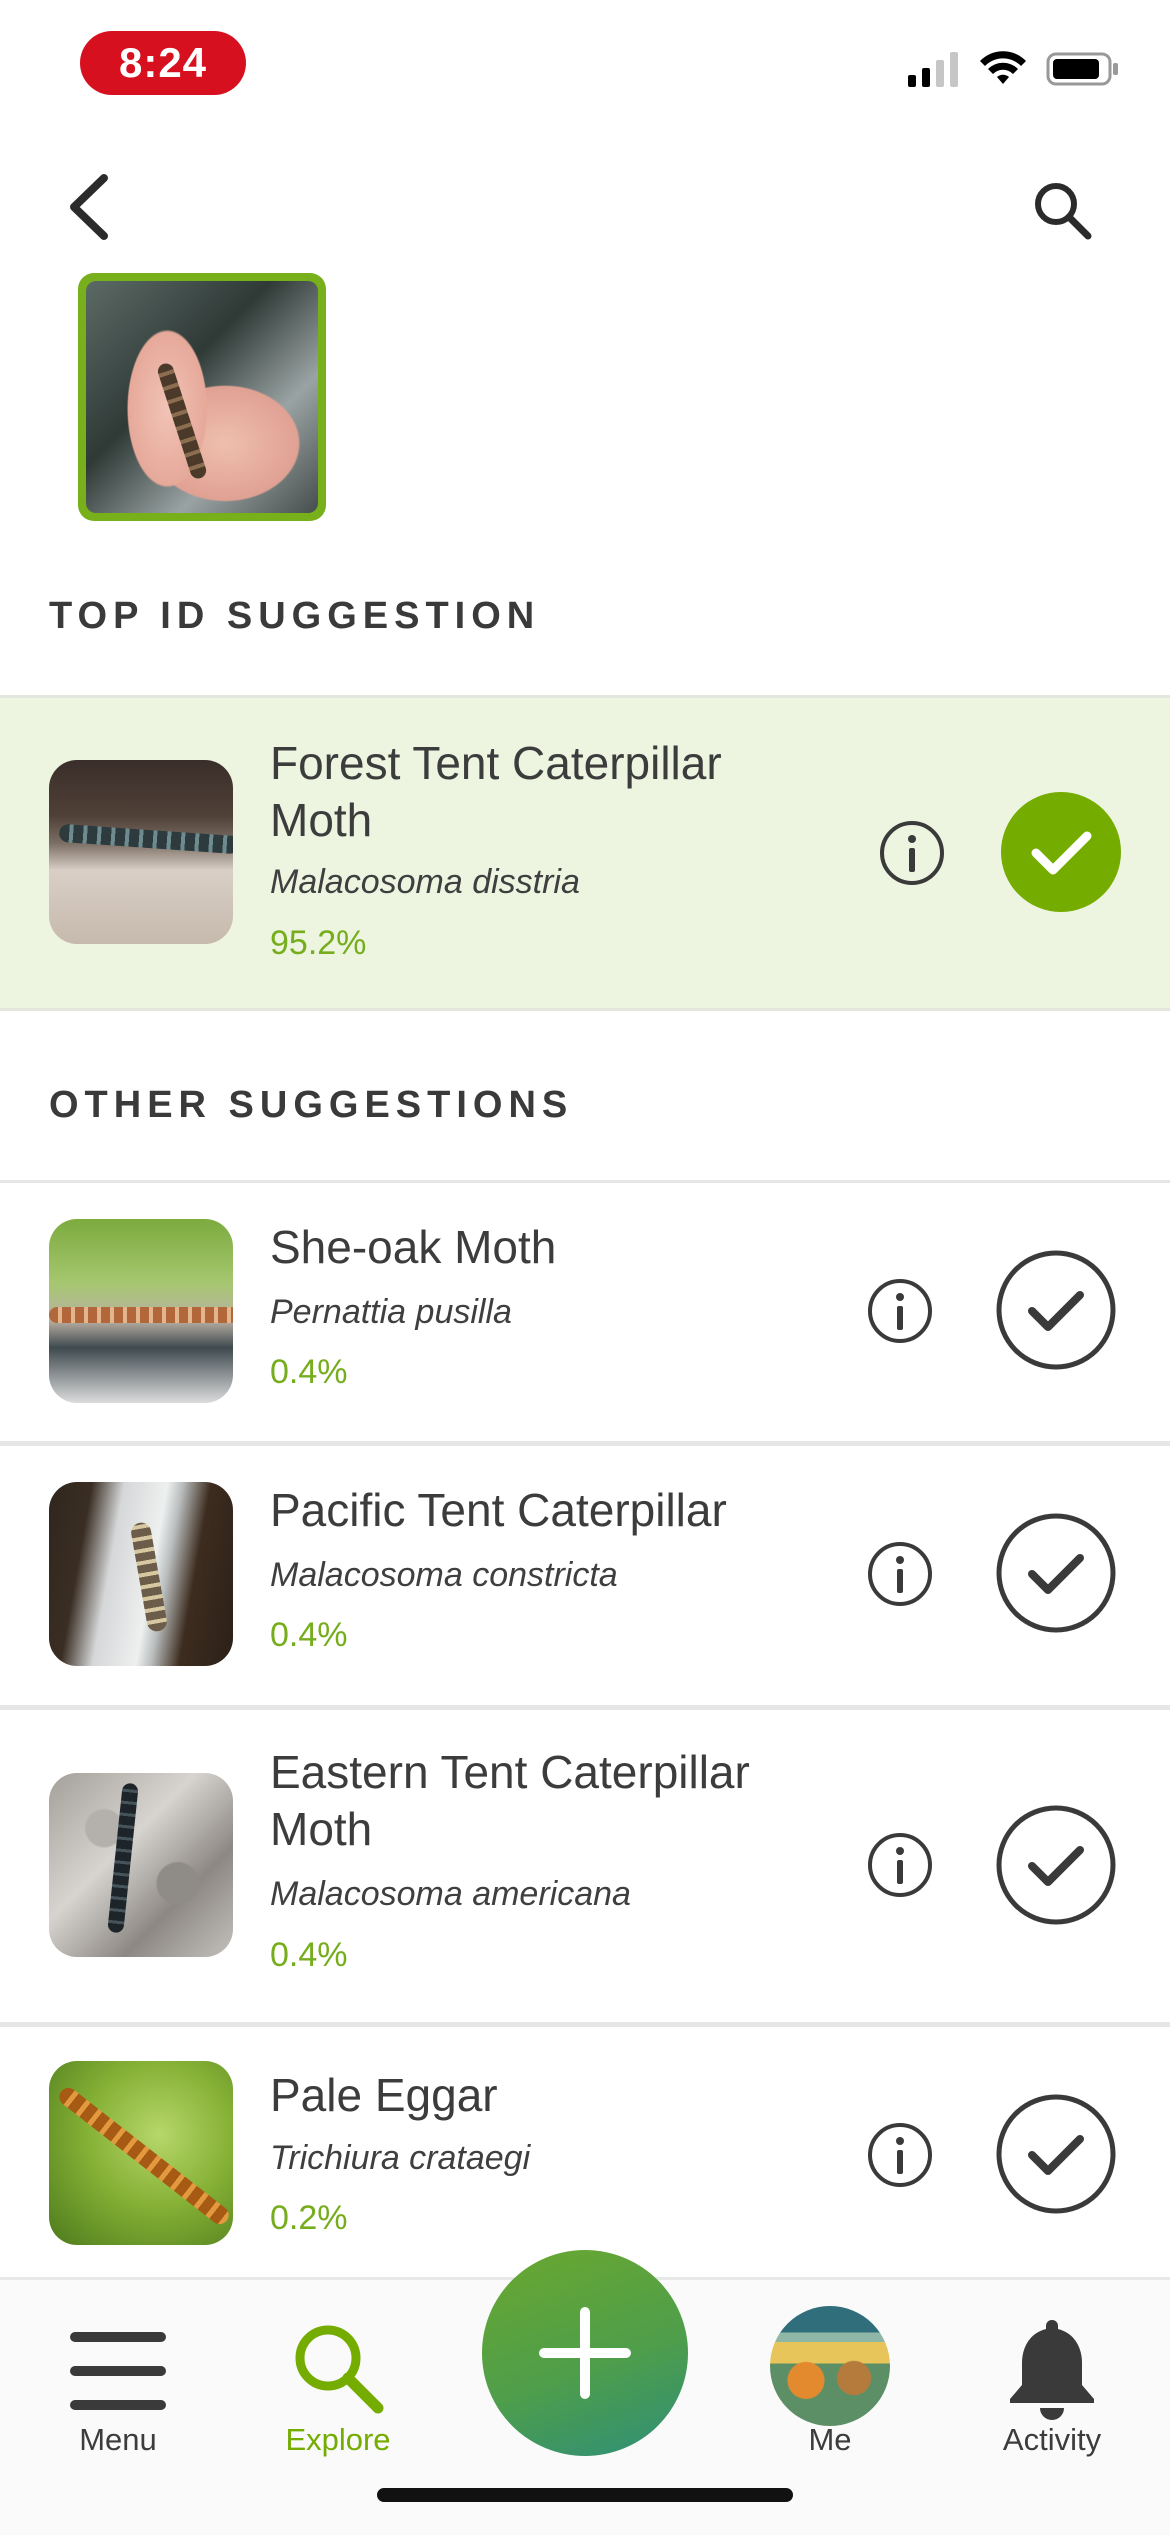 The width and height of the screenshot is (1170, 2535). I want to click on tab-me: Me, so click(830, 2395).